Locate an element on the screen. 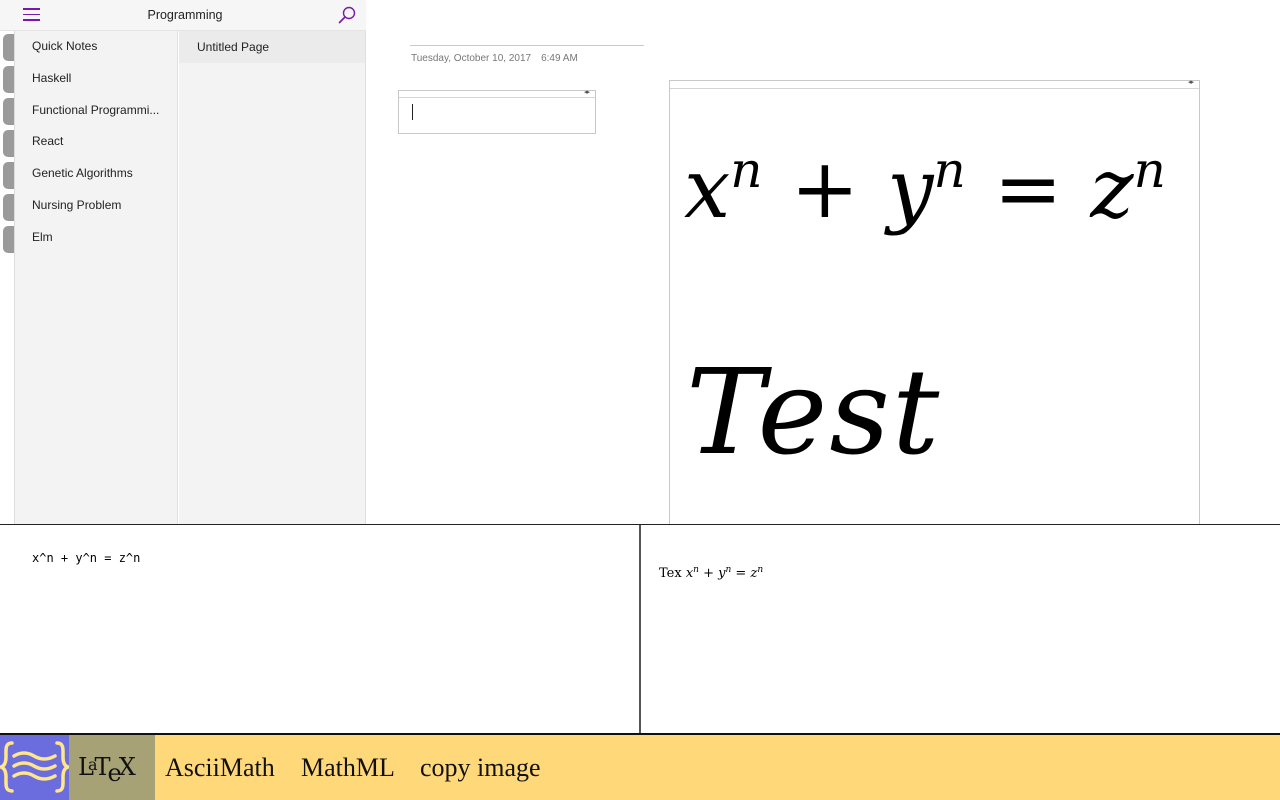 This screenshot has height=800, width=1280. copy-image-button: copy image is located at coordinates (480, 768).